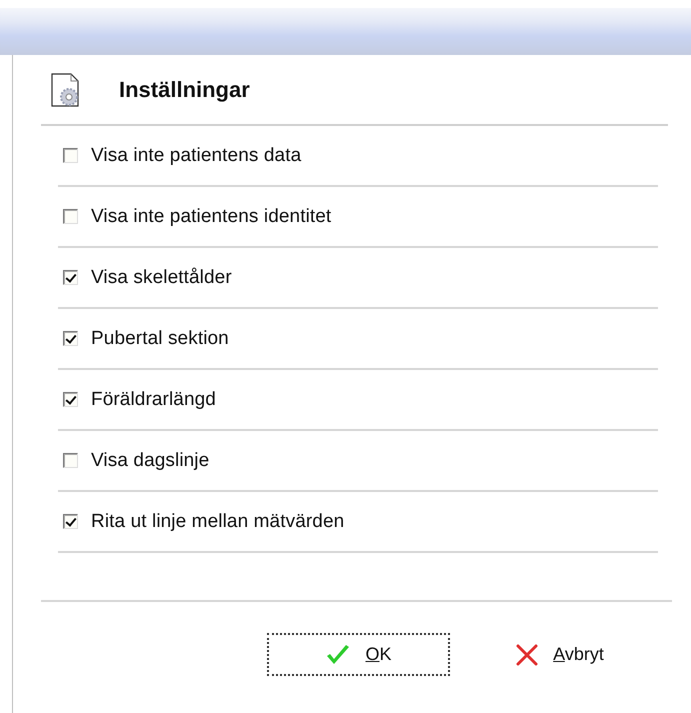 The width and height of the screenshot is (691, 713). What do you see at coordinates (211, 217) in the screenshot?
I see `option-label: Visa inte patientens identitet` at bounding box center [211, 217].